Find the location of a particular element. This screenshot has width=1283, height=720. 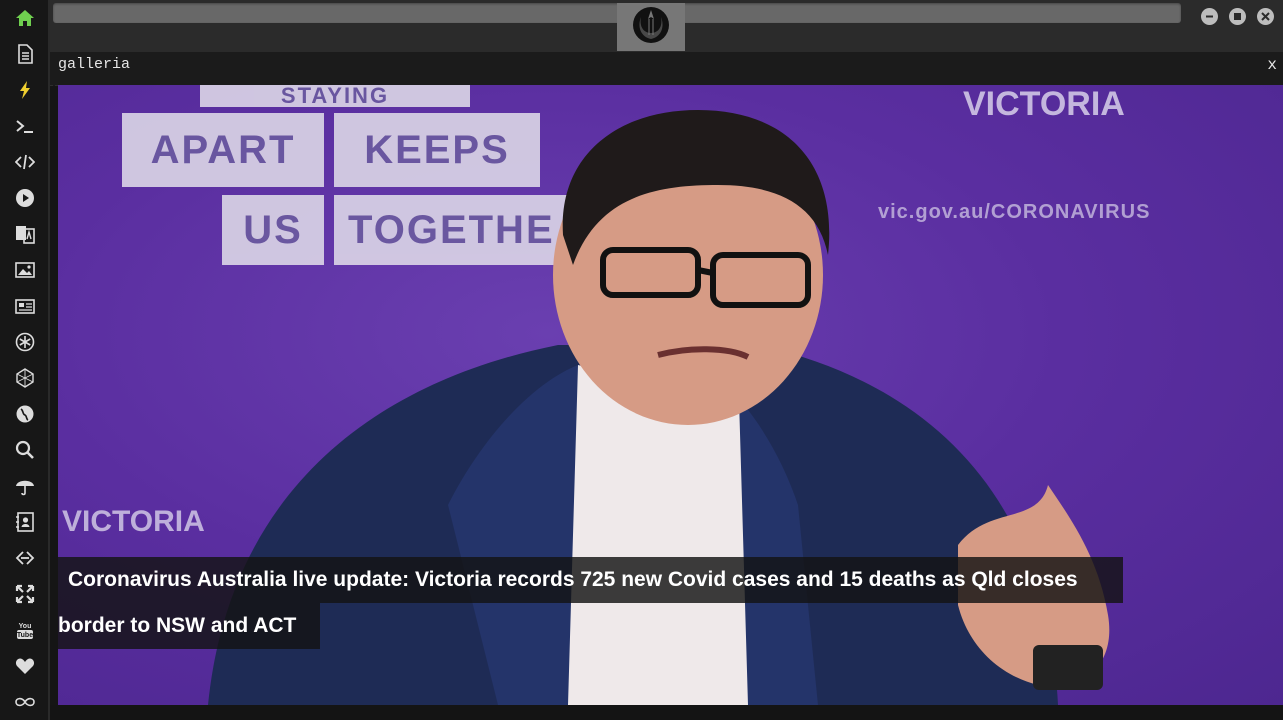

home-icon is located at coordinates (25, 18).